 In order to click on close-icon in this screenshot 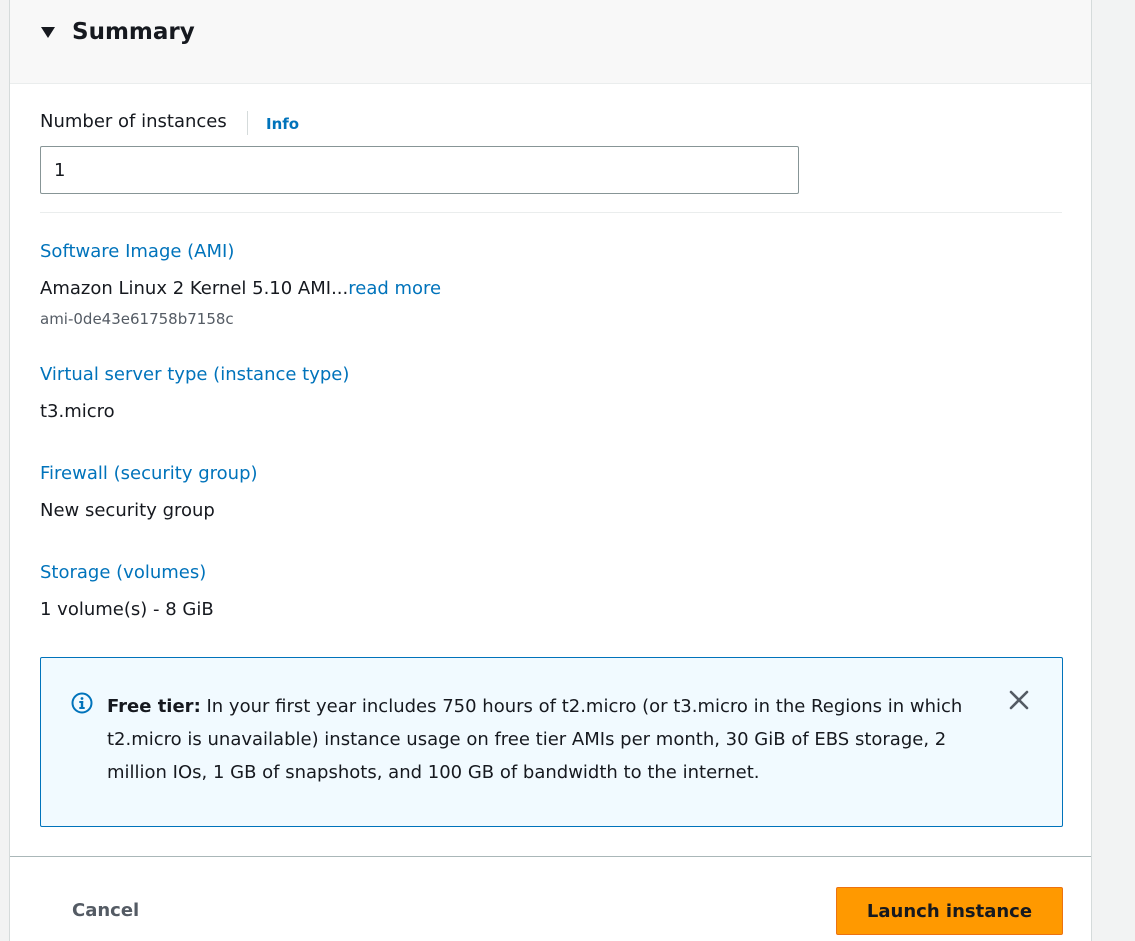, I will do `click(1019, 700)`.